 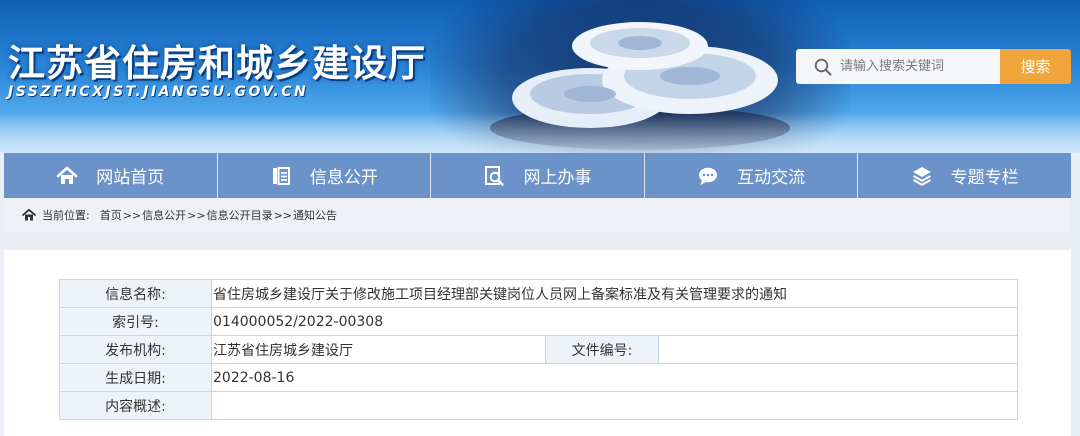 What do you see at coordinates (217, 60) in the screenshot?
I see `site-title: 江苏省住房和城乡建设厅` at bounding box center [217, 60].